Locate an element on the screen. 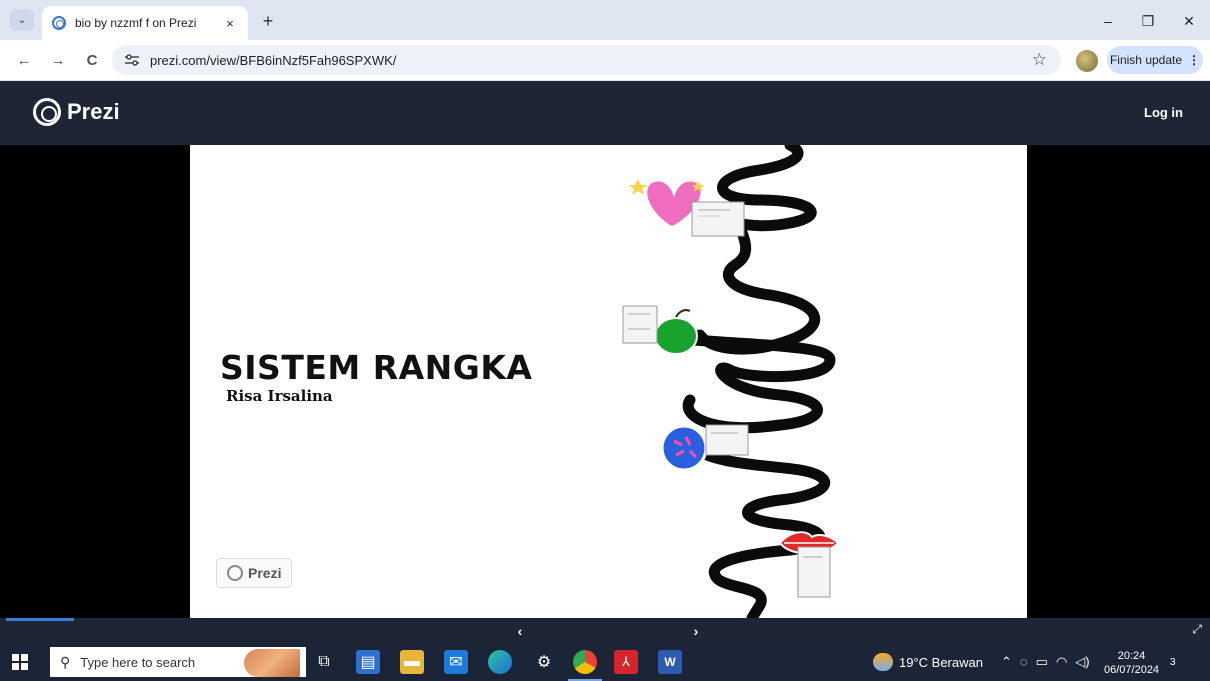 The image size is (1210, 681). reload-button: C is located at coordinates (92, 60).